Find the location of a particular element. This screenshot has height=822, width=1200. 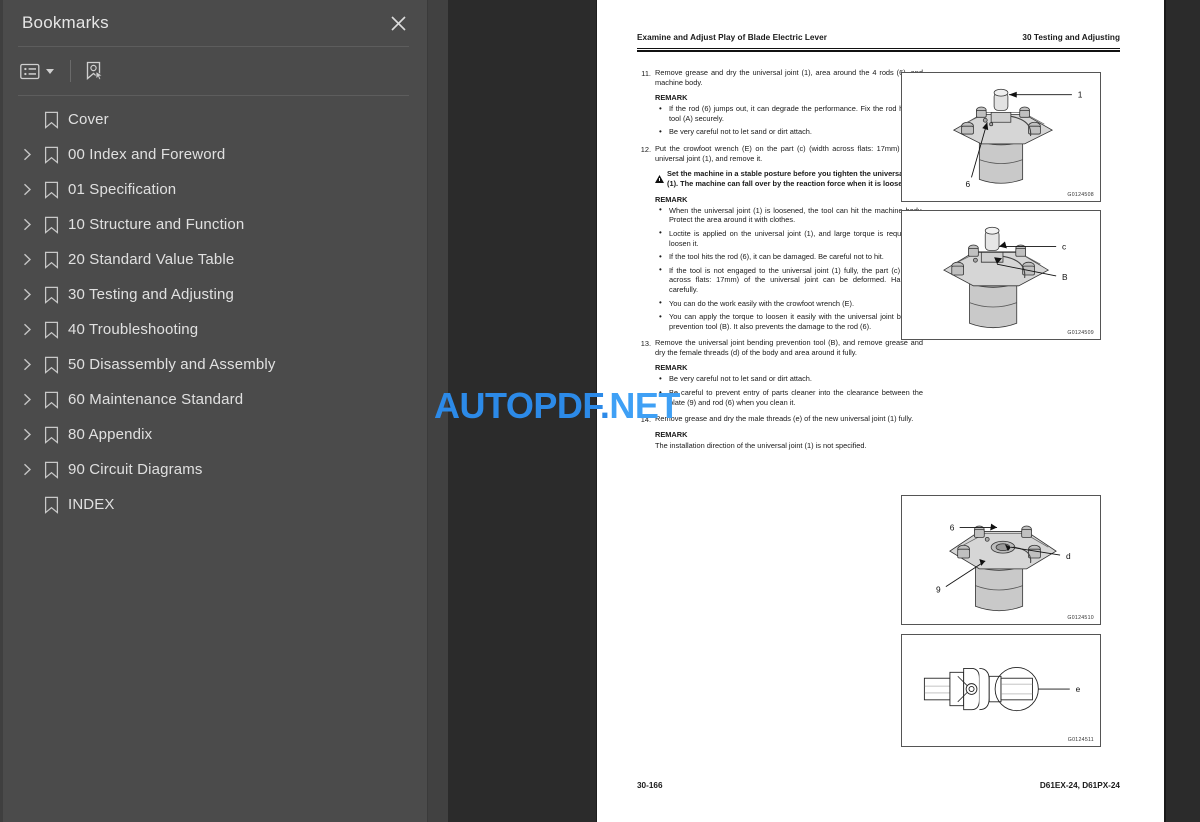

bookmark-label: 50 Disassembly and Assembly is located at coordinates (172, 364).